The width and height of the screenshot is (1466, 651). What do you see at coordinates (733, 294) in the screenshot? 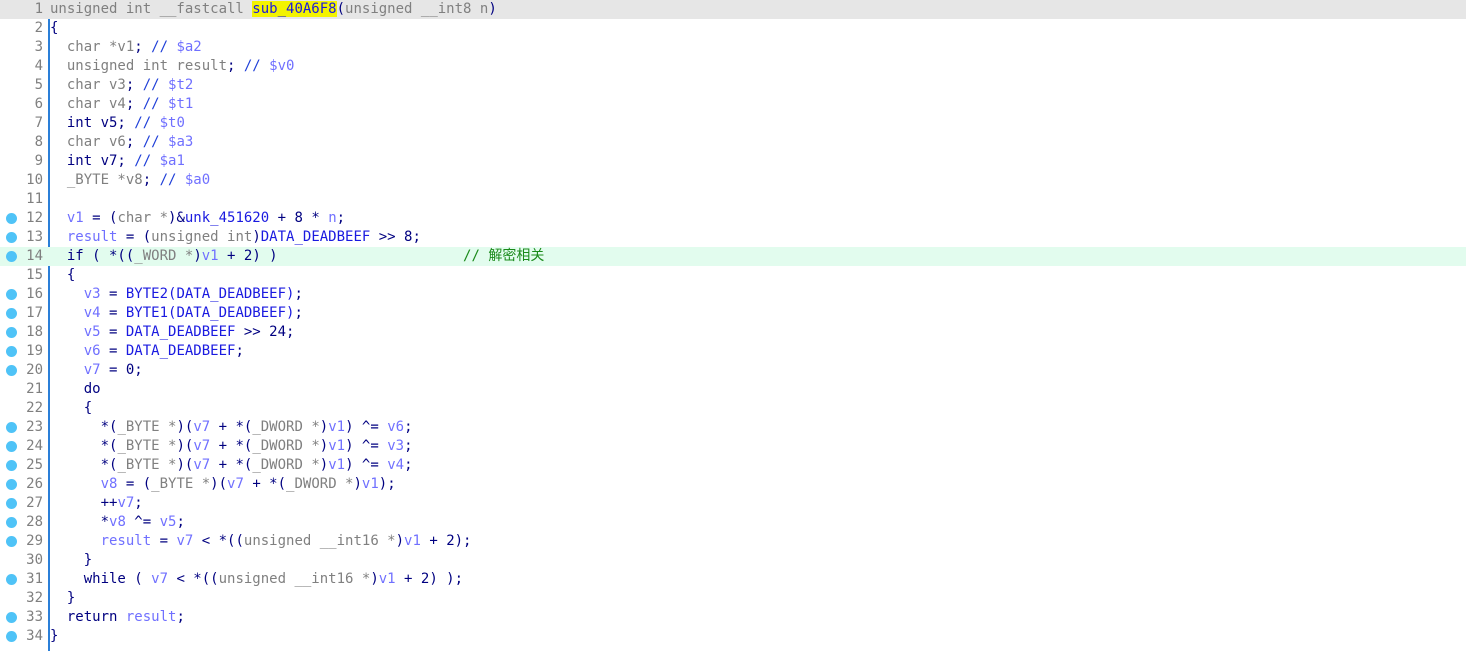
I see `code-line: 16 v3 = BYTE2(DATA_DEADBEEF);` at bounding box center [733, 294].